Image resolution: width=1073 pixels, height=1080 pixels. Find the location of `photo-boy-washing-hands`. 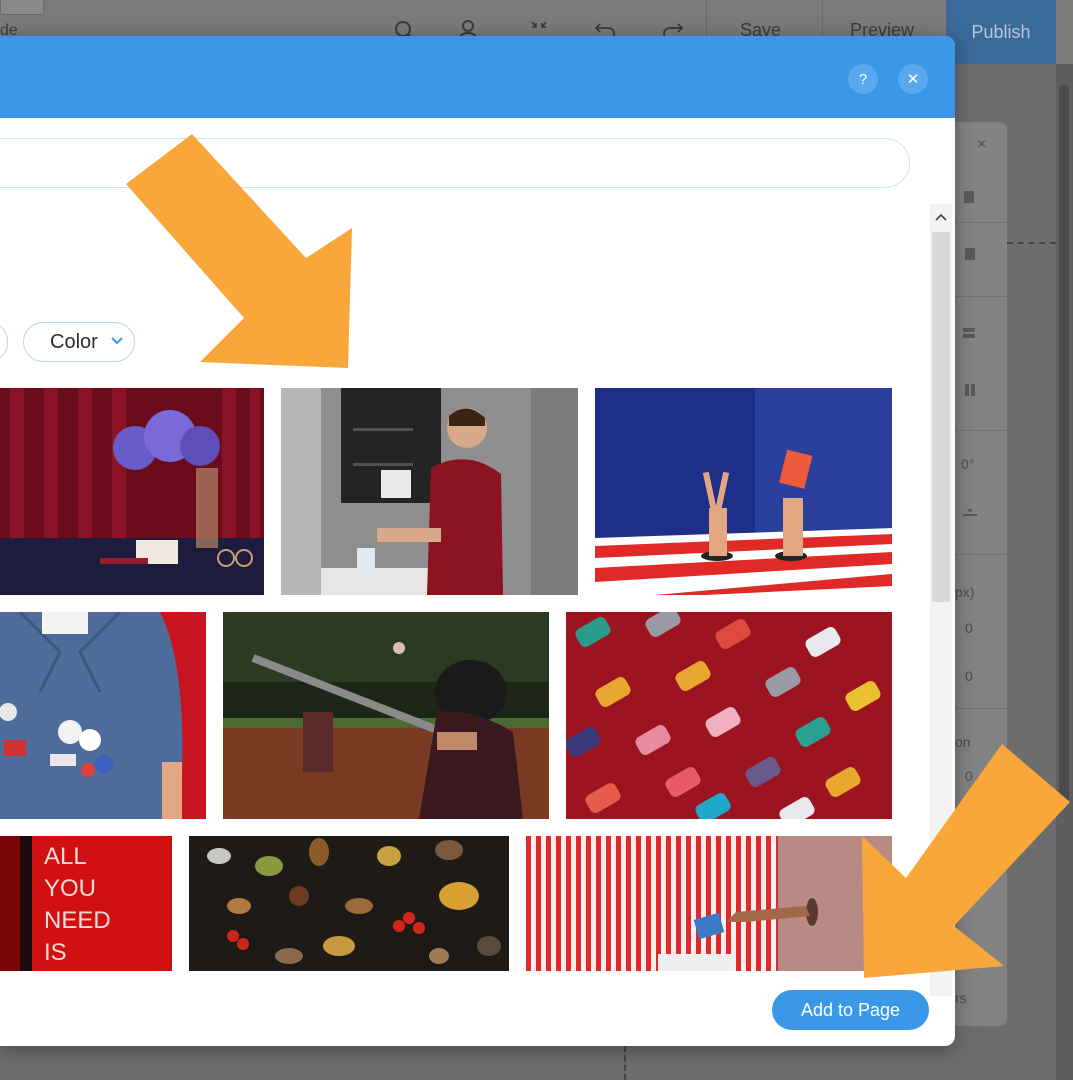

photo-boy-washing-hands is located at coordinates (429, 491).